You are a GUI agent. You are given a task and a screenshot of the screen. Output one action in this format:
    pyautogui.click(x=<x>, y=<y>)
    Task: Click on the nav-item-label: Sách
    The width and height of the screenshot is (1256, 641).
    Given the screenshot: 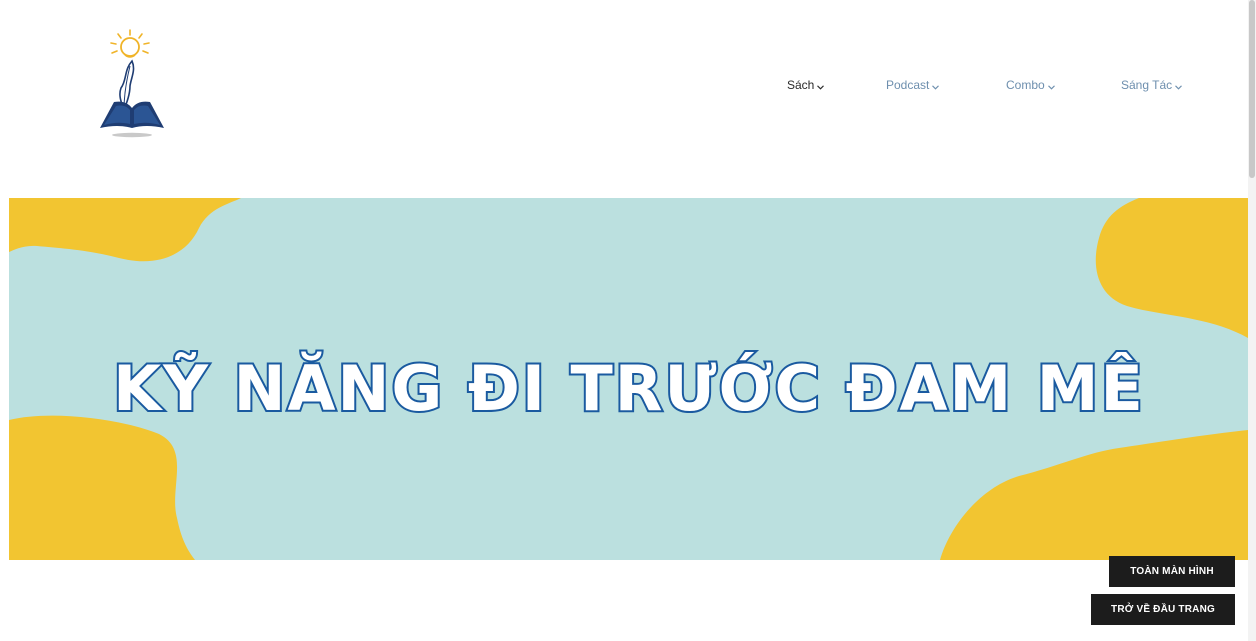 What is the action you would take?
    pyautogui.click(x=801, y=85)
    